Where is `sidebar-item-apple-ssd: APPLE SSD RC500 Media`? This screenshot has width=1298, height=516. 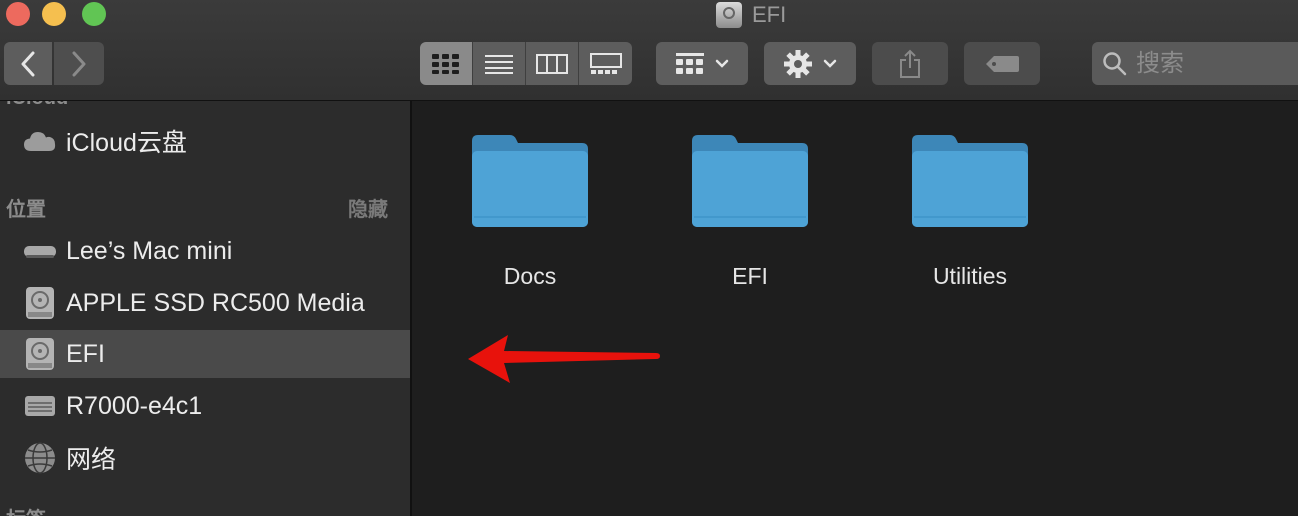 sidebar-item-apple-ssd: APPLE SSD RC500 Media is located at coordinates (205, 303).